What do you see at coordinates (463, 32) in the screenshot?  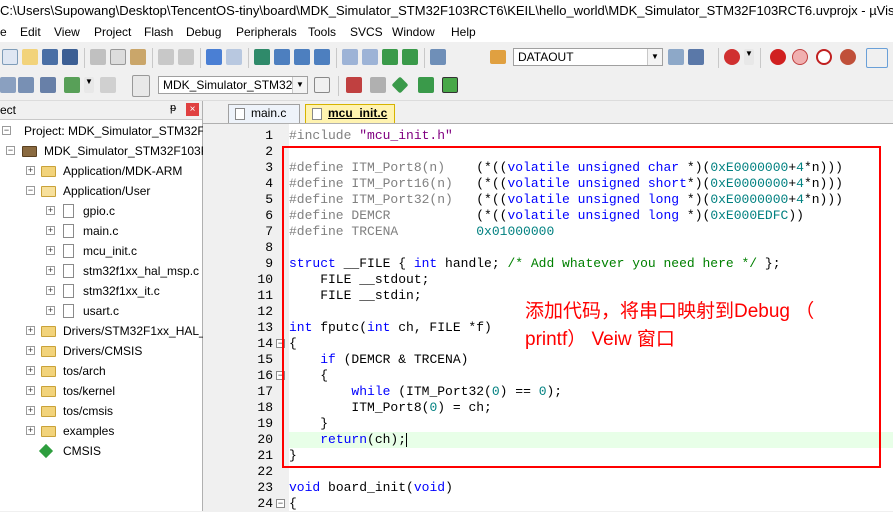 I see `menu-help: Help` at bounding box center [463, 32].